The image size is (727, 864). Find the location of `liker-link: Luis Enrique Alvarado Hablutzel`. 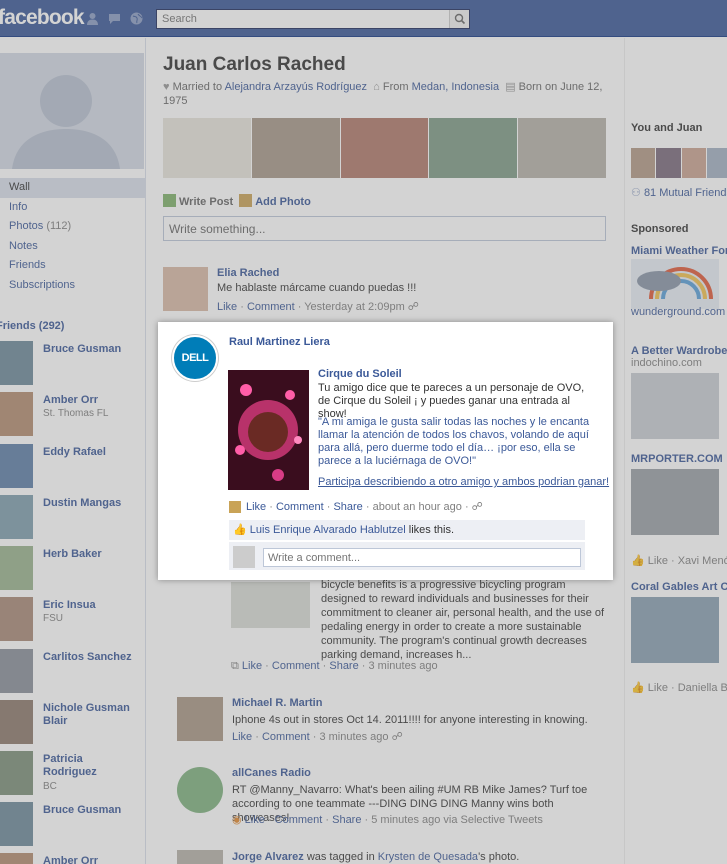

liker-link: Luis Enrique Alvarado Hablutzel is located at coordinates (328, 530).